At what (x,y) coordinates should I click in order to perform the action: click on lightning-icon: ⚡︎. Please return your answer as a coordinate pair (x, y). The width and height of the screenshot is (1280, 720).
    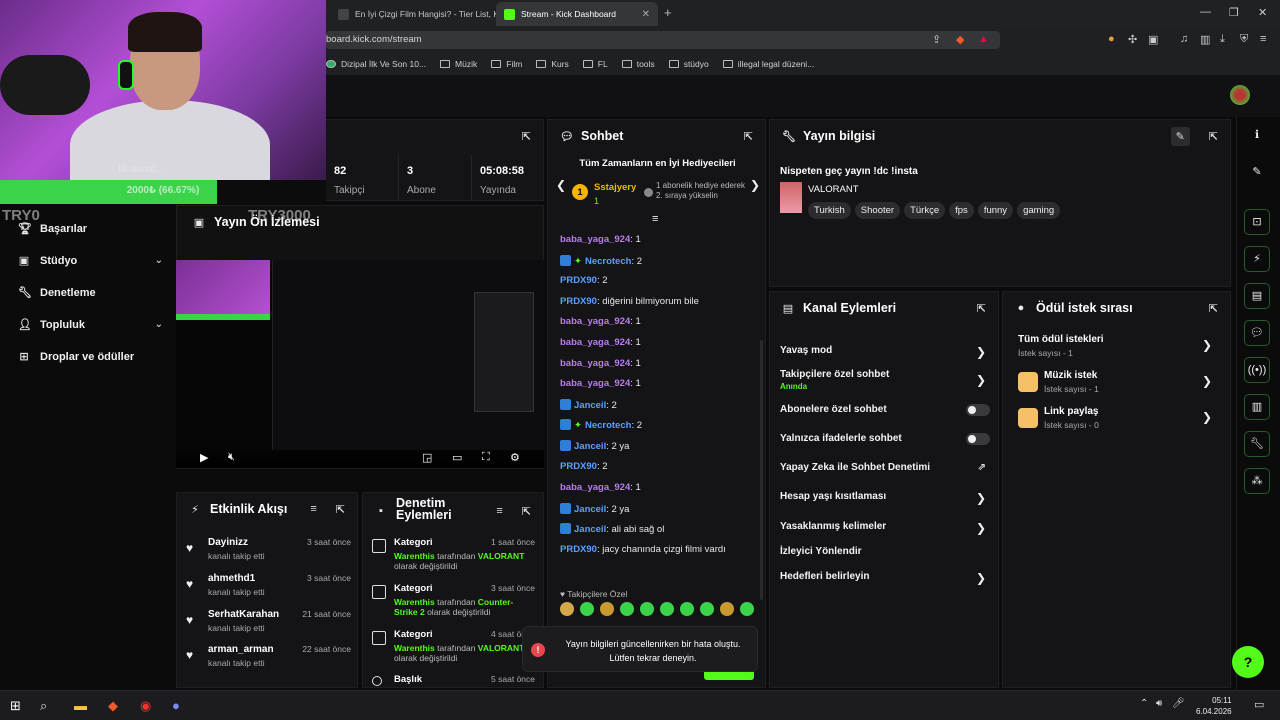
    Looking at the image, I should click on (1257, 259).